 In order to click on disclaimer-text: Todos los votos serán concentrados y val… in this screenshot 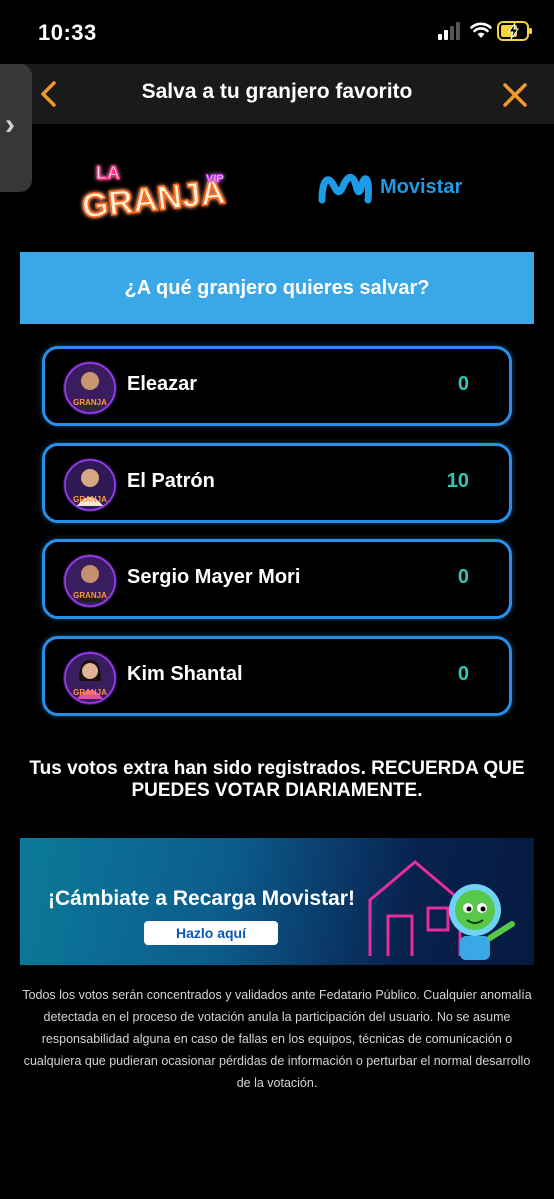, I will do `click(277, 1039)`.